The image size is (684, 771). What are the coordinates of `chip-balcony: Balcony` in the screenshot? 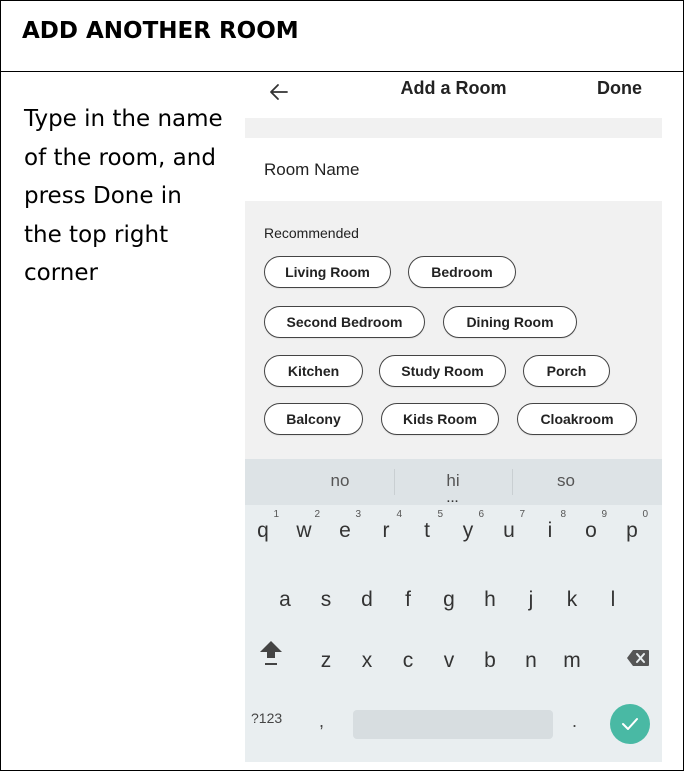 It's located at (313, 419).